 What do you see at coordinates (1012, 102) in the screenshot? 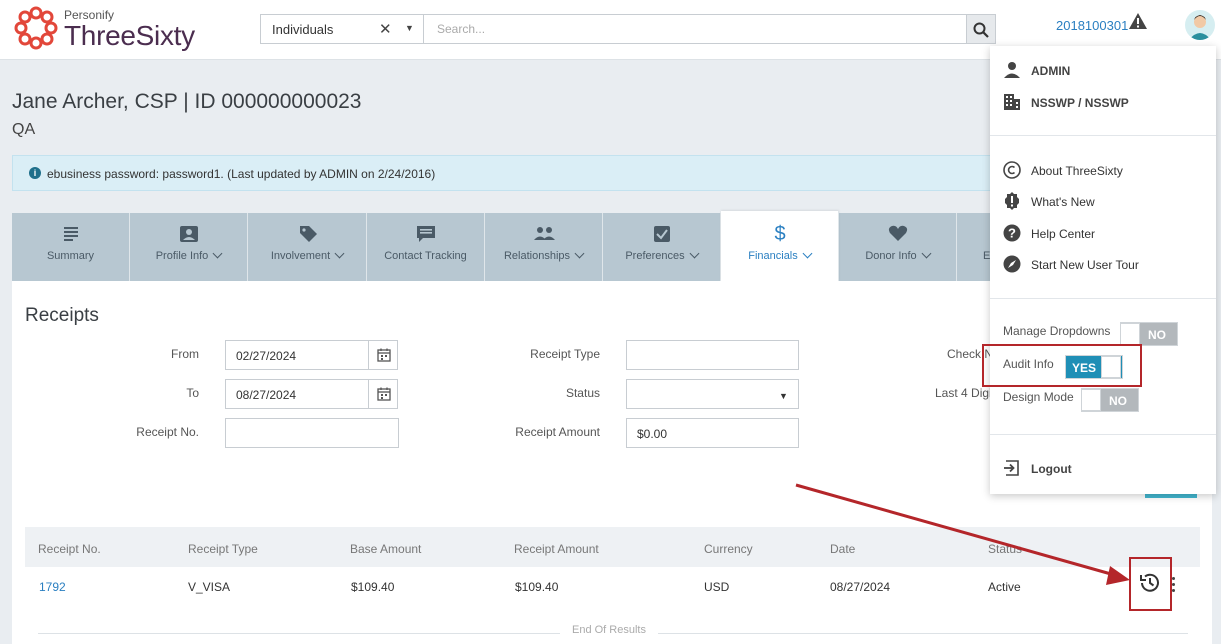
I see `building-icon` at bounding box center [1012, 102].